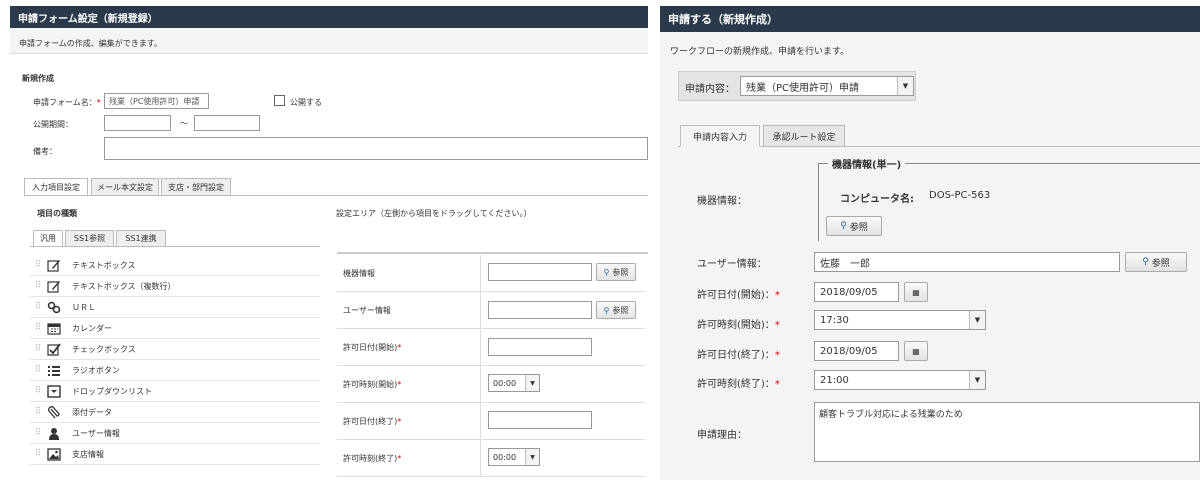 This screenshot has height=480, width=1200. I want to click on list-item-label: テキストボックス, so click(104, 265).